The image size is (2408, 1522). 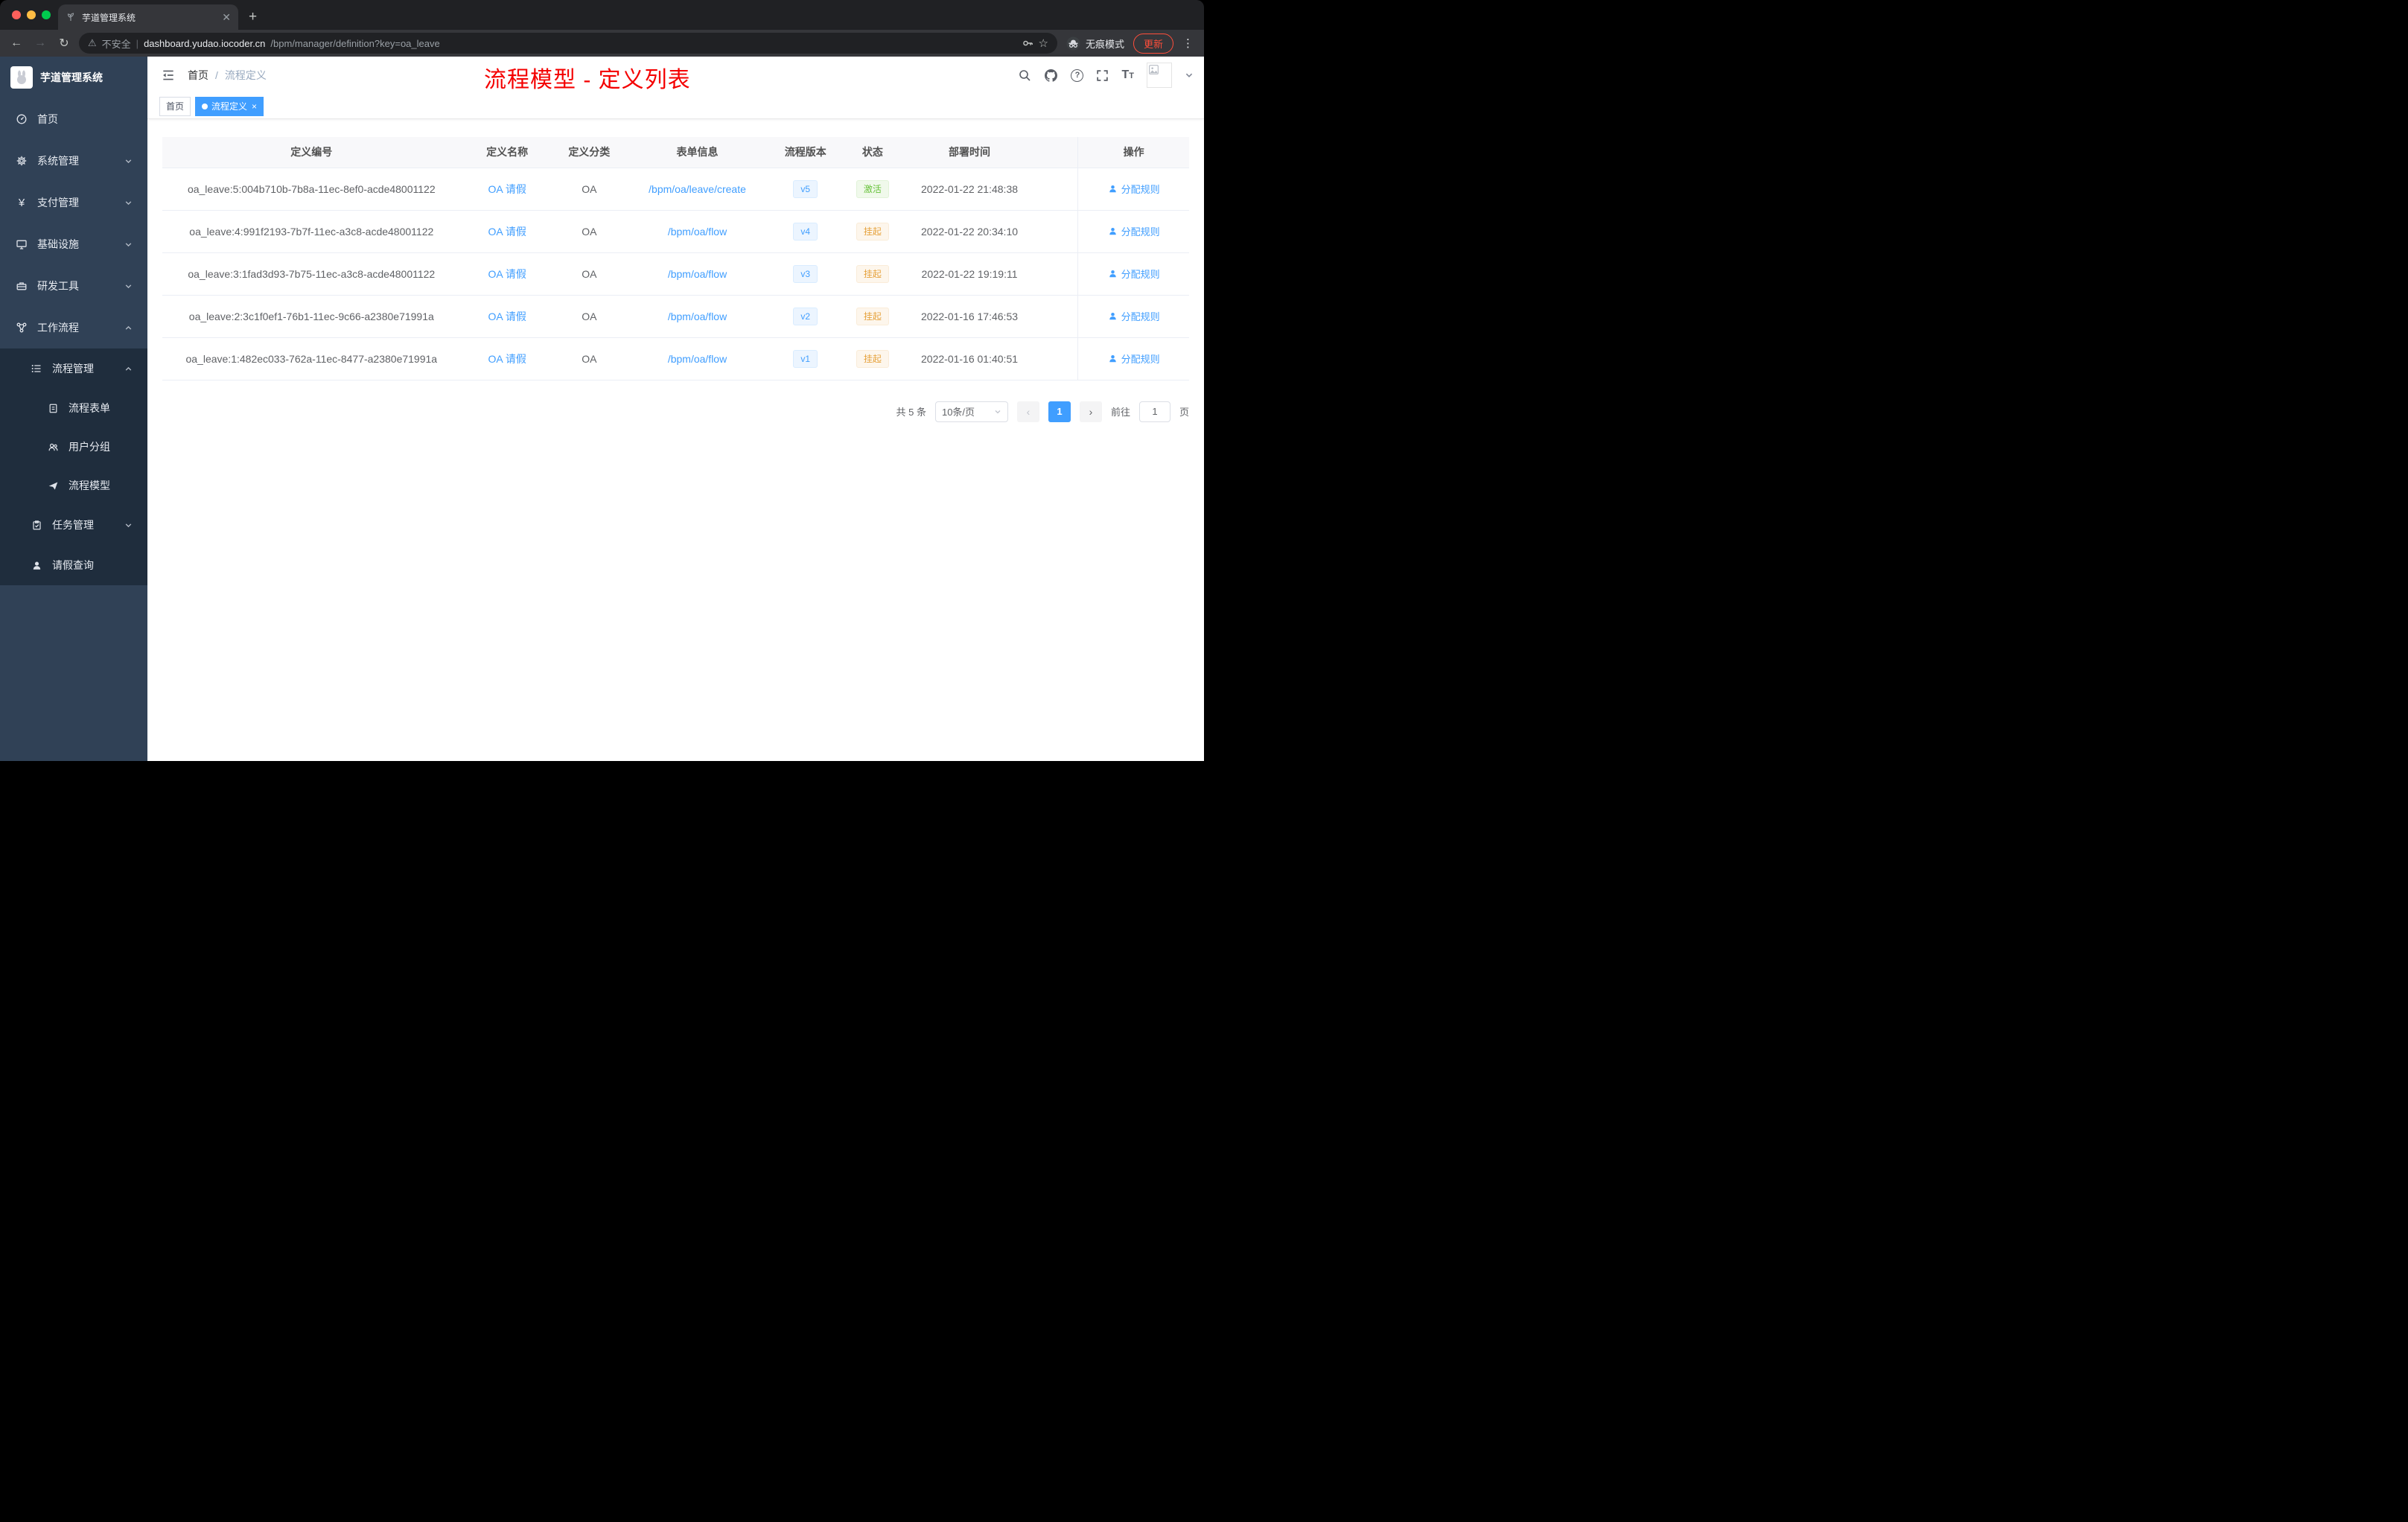 What do you see at coordinates (969, 274) in the screenshot?
I see `cell-deploy-time: 2022-01-22 19:19:11` at bounding box center [969, 274].